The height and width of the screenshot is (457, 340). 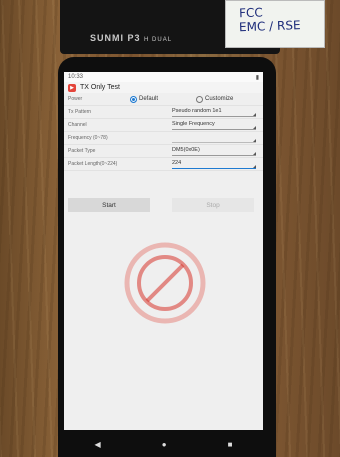 I want to click on radio-customize-label: Customize, so click(x=219, y=99).